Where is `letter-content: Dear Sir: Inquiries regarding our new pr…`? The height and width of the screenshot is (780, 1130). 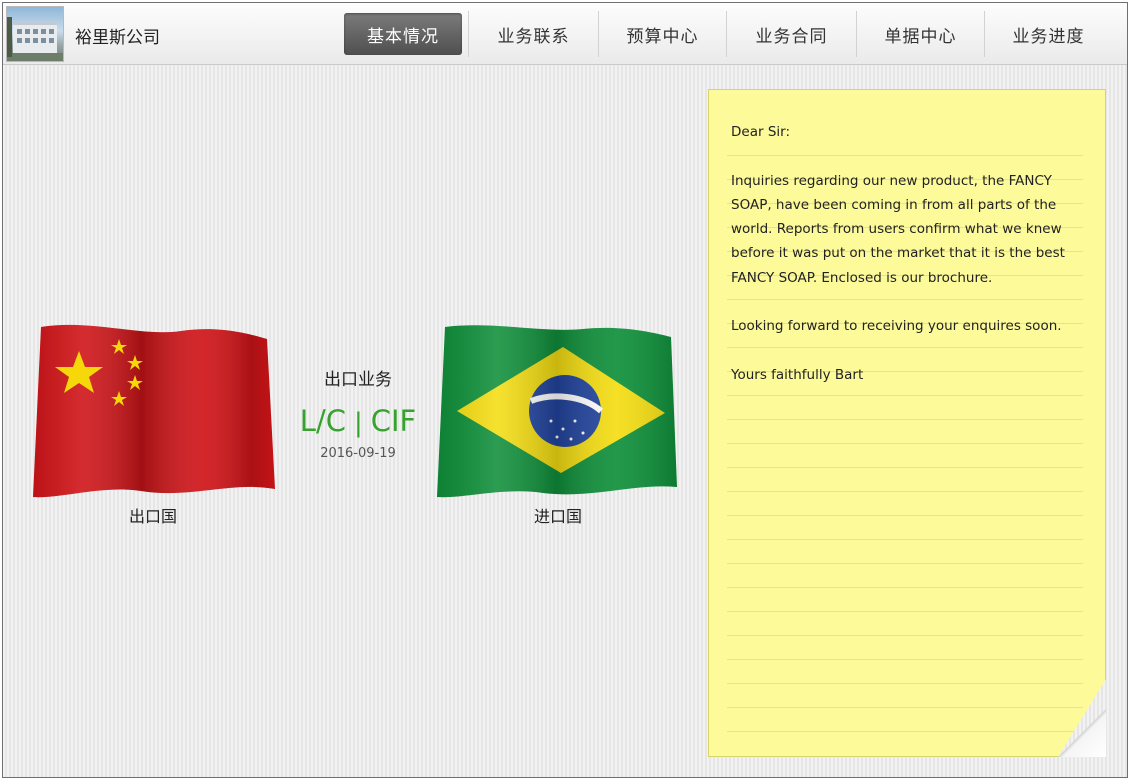
letter-content: Dear Sir: Inquiries regarding our new pr… is located at coordinates (906, 253).